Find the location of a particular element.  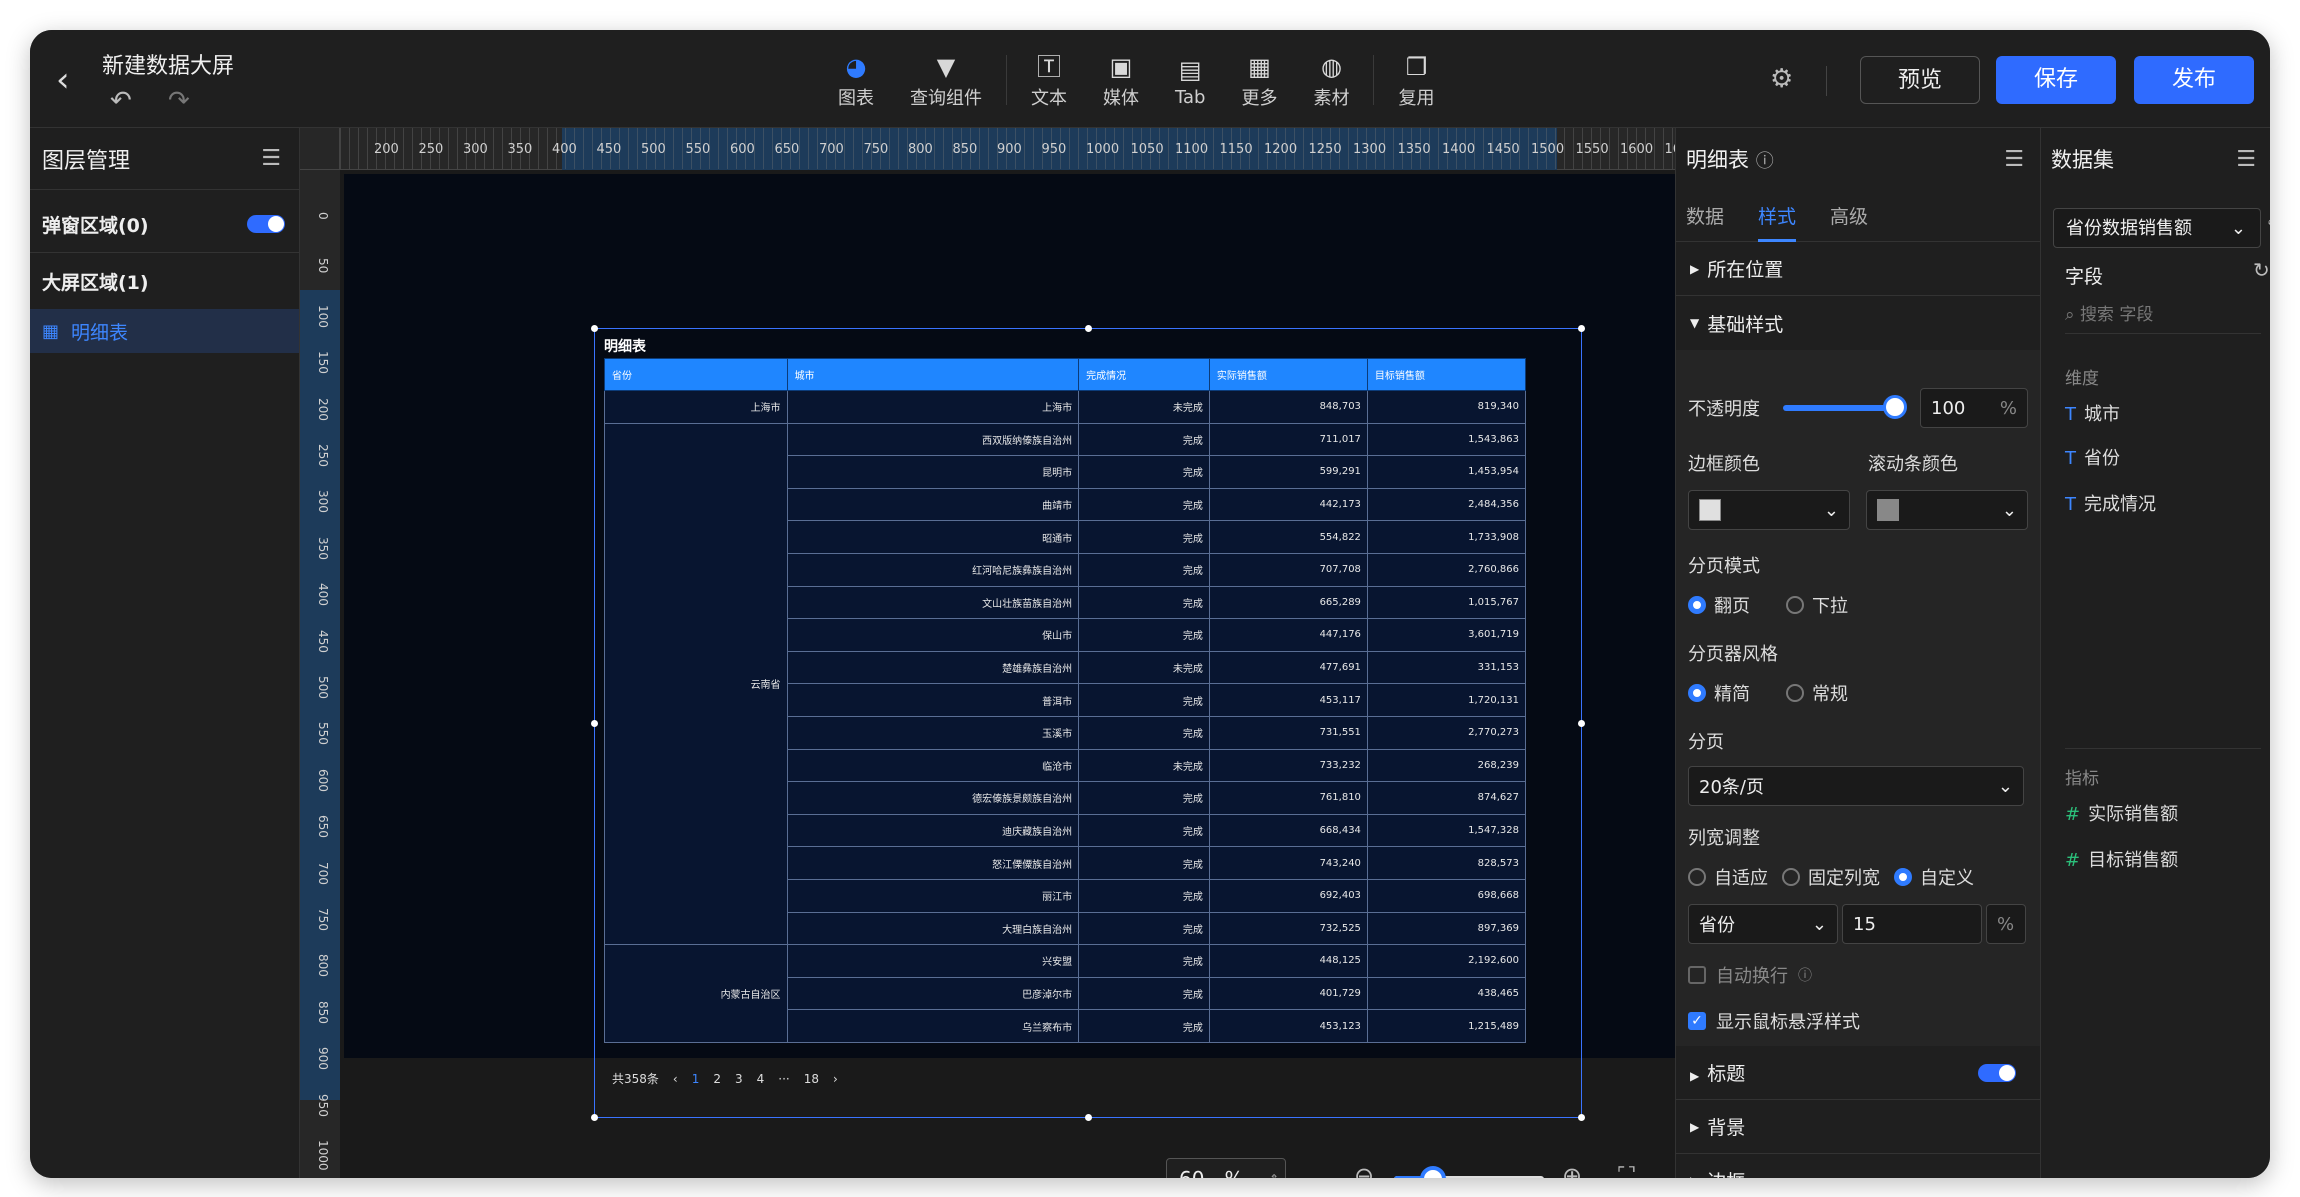

hover-style-checkbox: ✓ is located at coordinates (1697, 1021).